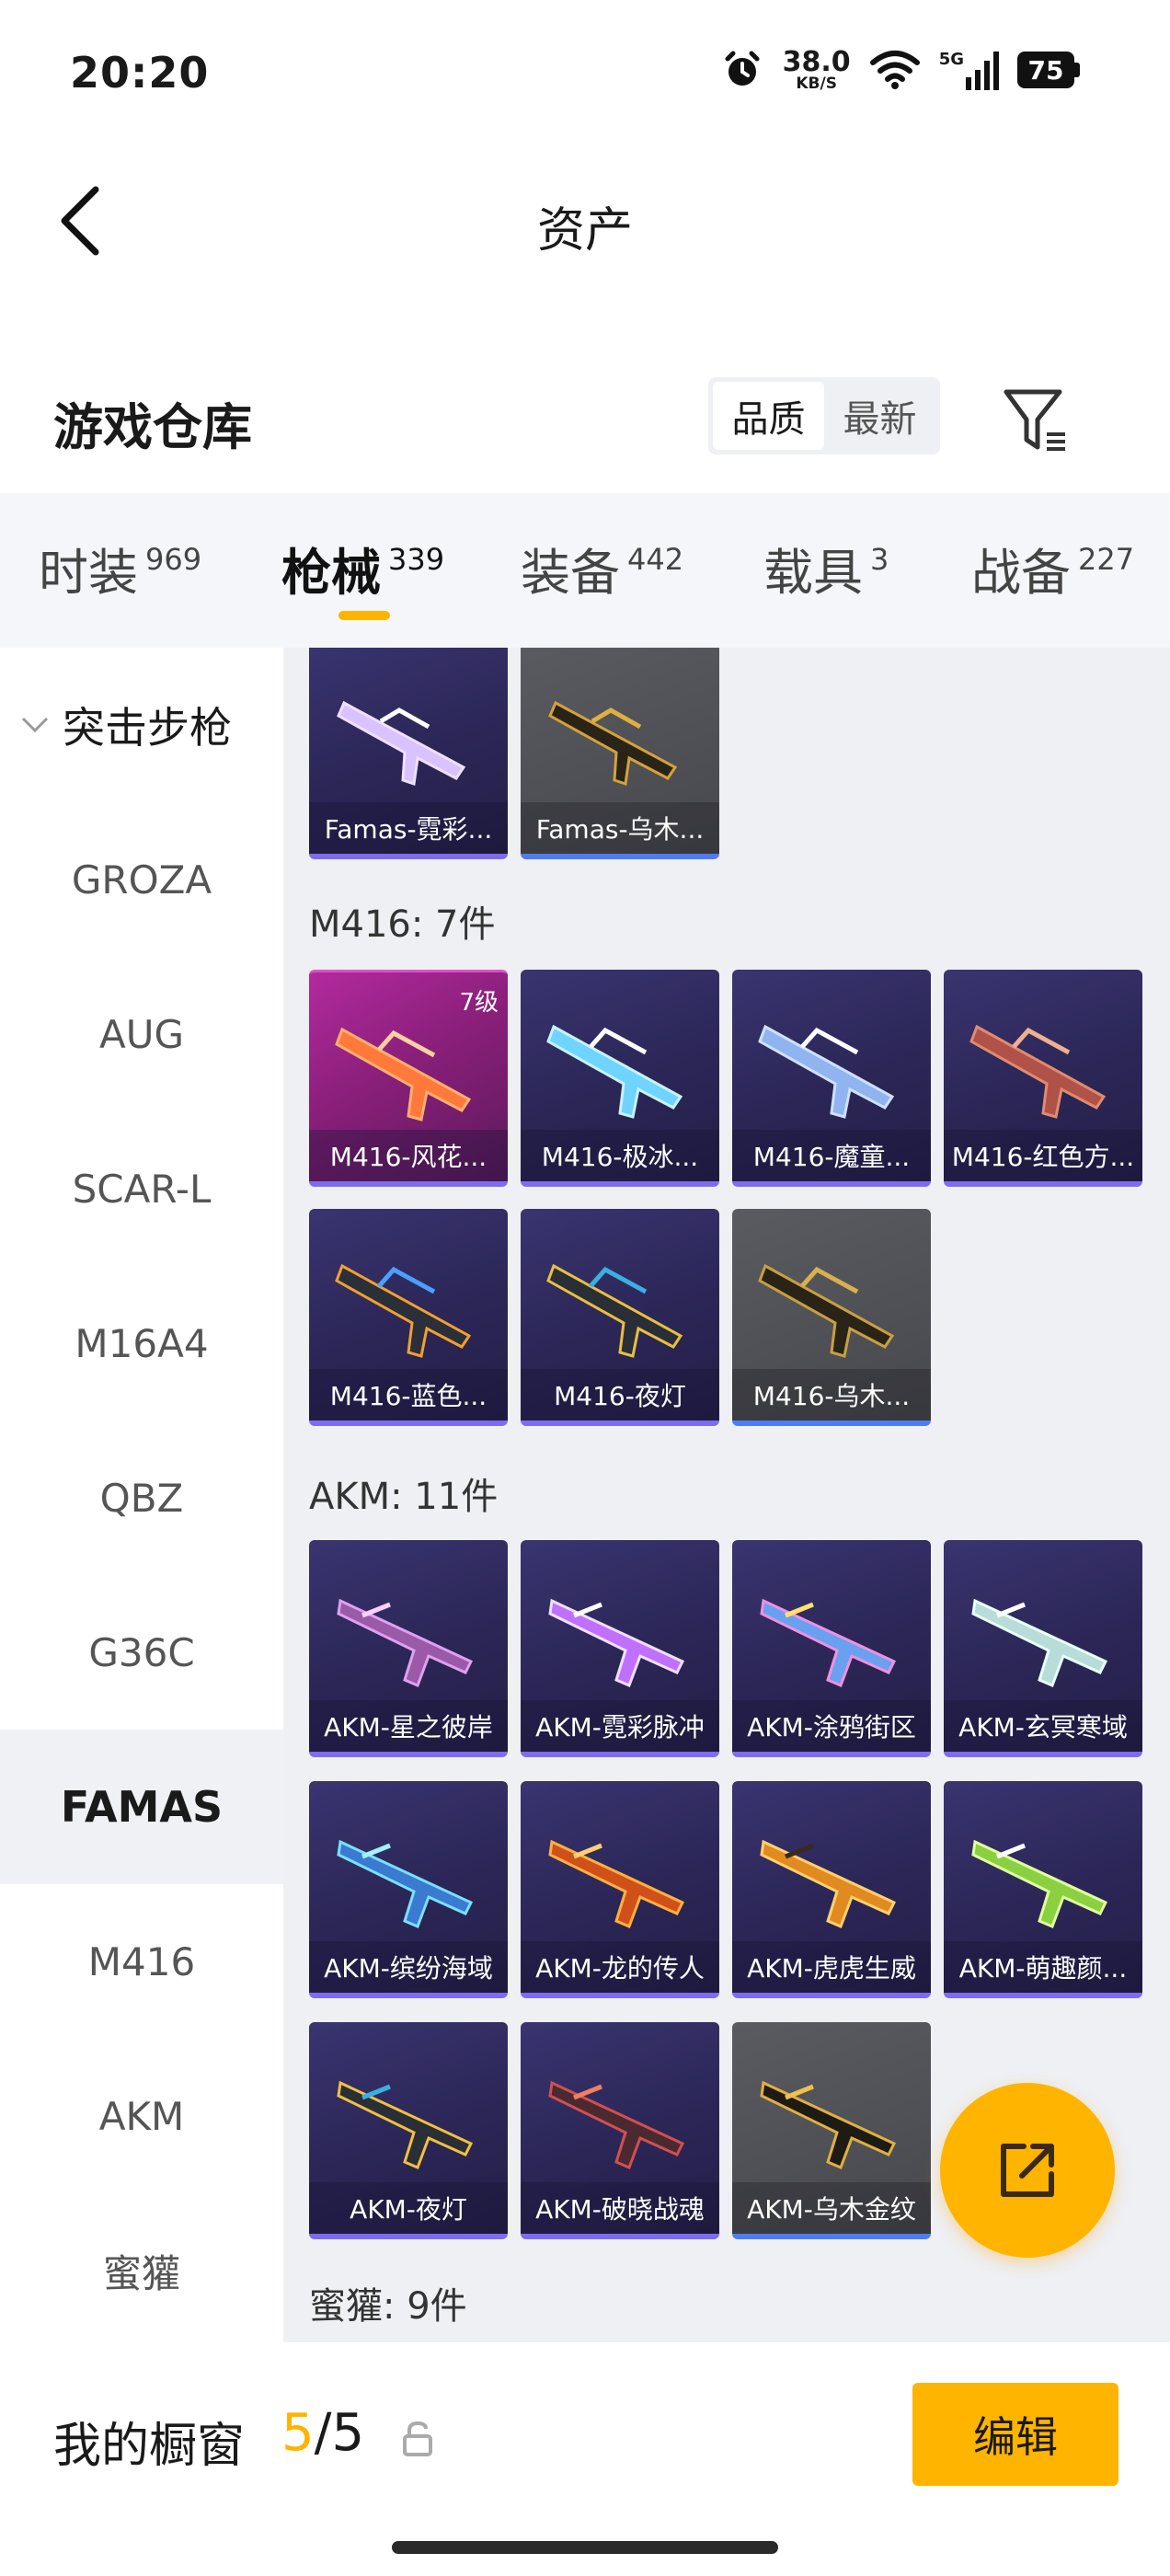 This screenshot has height=2576, width=1170. Describe the element at coordinates (831, 1726) in the screenshot. I see `skin-name: AKM-涂鸦街区` at that location.